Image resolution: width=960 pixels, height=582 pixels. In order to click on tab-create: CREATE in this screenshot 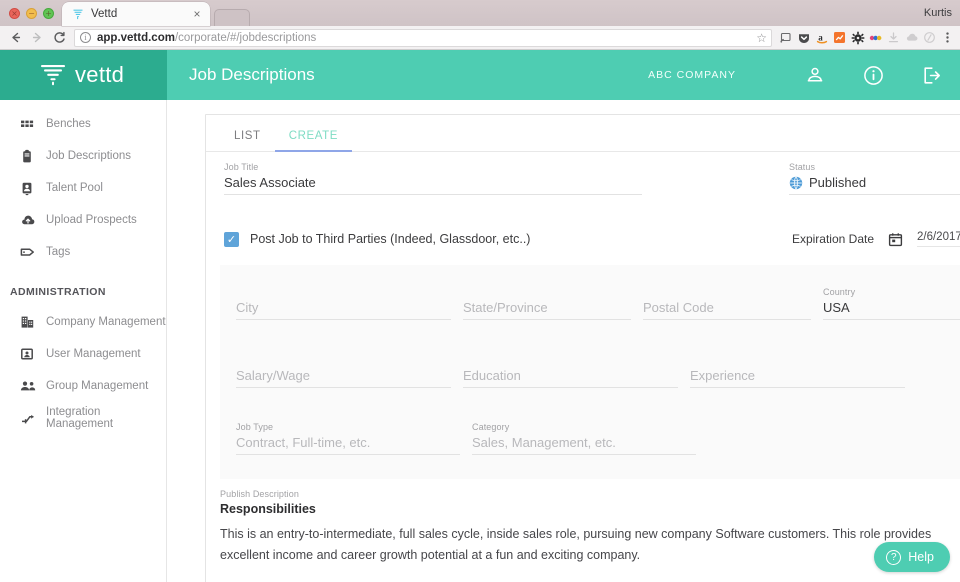, I will do `click(313, 141)`.